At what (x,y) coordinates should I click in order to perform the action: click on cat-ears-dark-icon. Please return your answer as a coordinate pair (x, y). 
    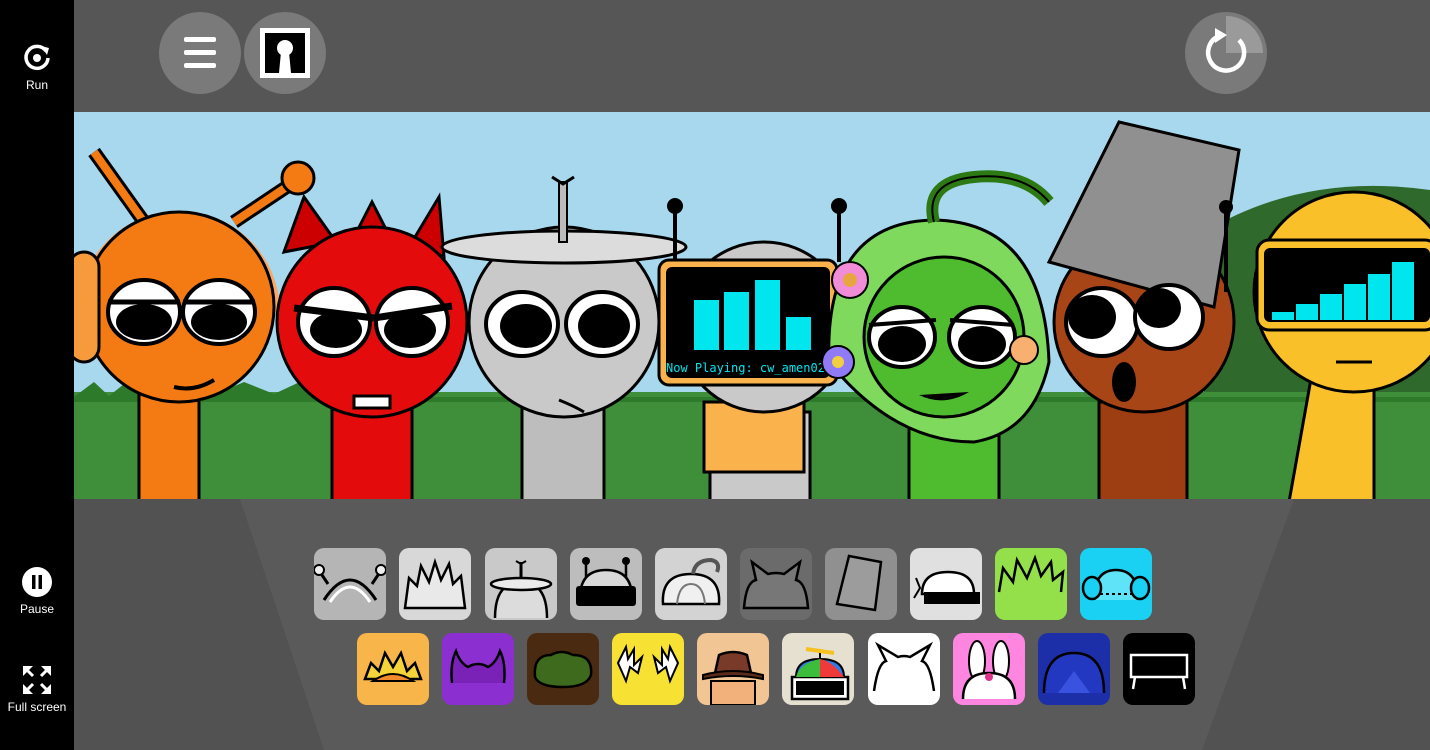
    Looking at the image, I should click on (776, 584).